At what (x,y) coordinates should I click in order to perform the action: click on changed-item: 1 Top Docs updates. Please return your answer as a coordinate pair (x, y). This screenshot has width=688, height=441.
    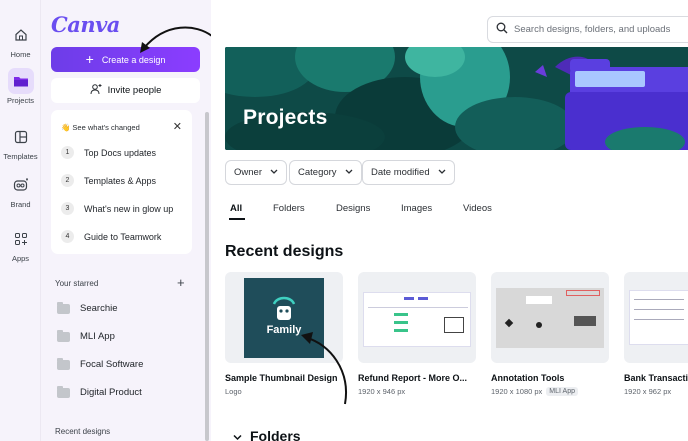
    Looking at the image, I should click on (108, 152).